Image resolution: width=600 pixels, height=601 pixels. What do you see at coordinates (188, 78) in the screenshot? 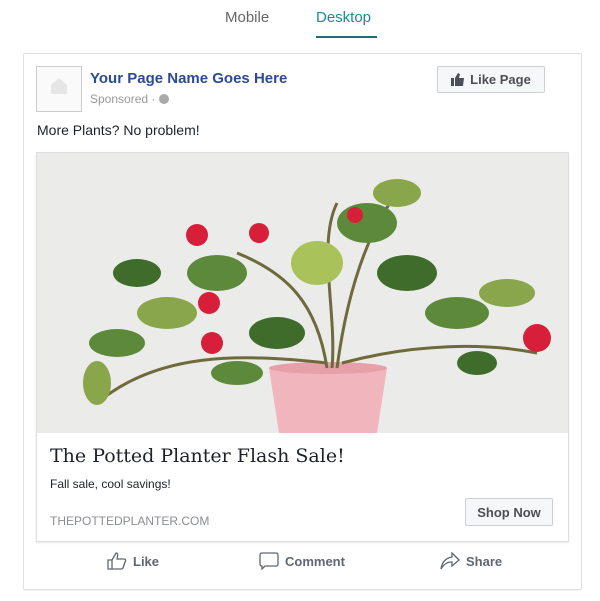
I see `page-name-link: Your Page Name Goes Here` at bounding box center [188, 78].